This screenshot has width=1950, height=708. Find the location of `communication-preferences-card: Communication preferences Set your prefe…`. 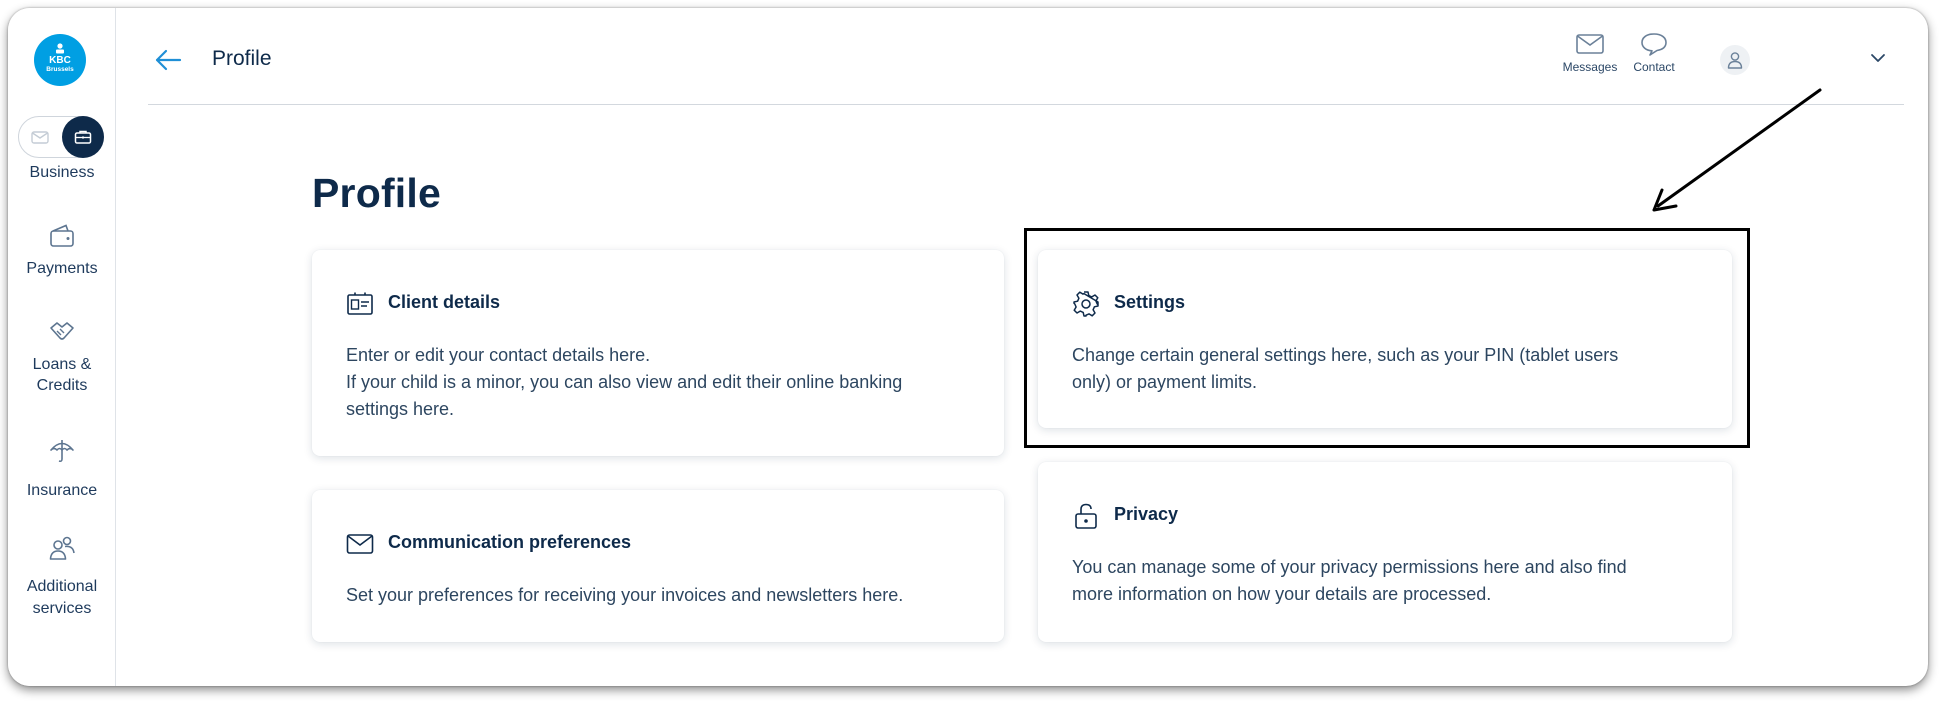

communication-preferences-card: Communication preferences Set your prefe… is located at coordinates (658, 566).